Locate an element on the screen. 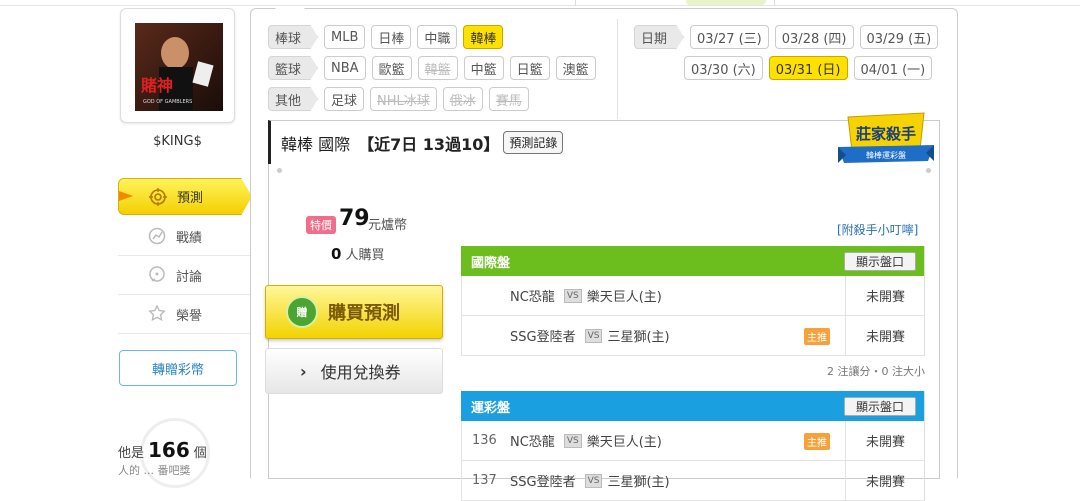  buyer-count: 0 人購買 is located at coordinates (357, 253).